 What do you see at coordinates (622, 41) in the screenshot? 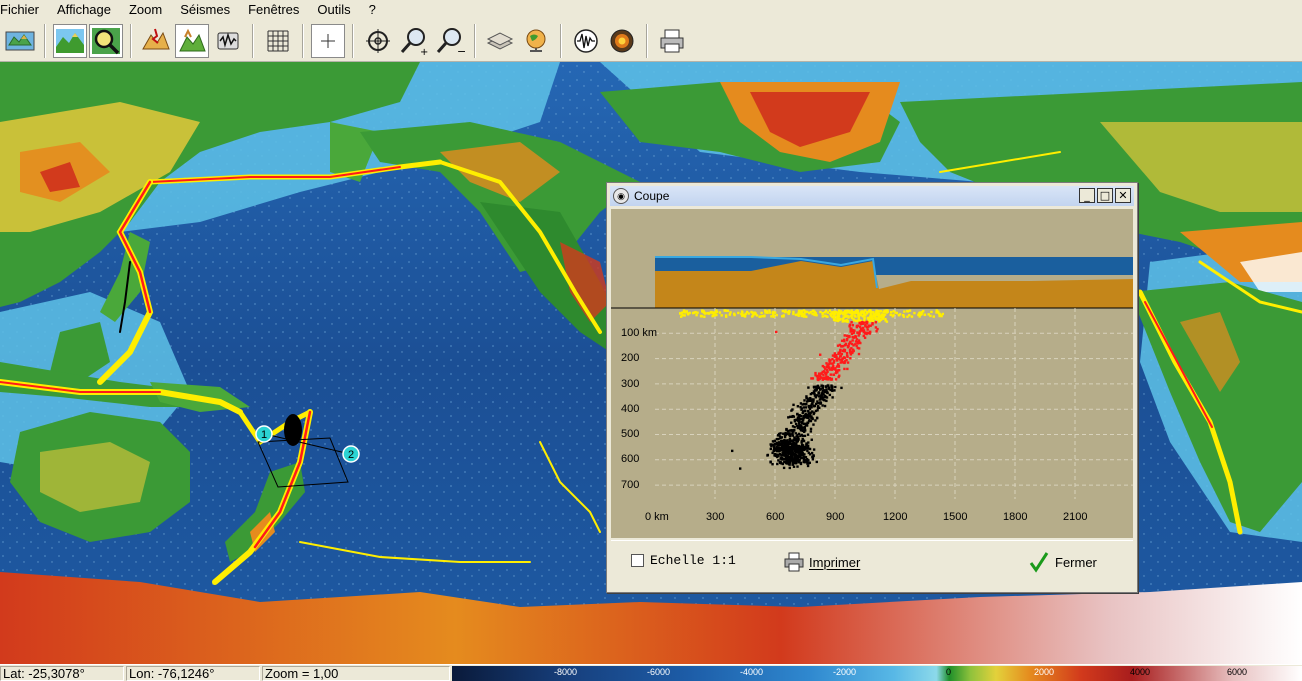
I see `earth-core-icon` at bounding box center [622, 41].